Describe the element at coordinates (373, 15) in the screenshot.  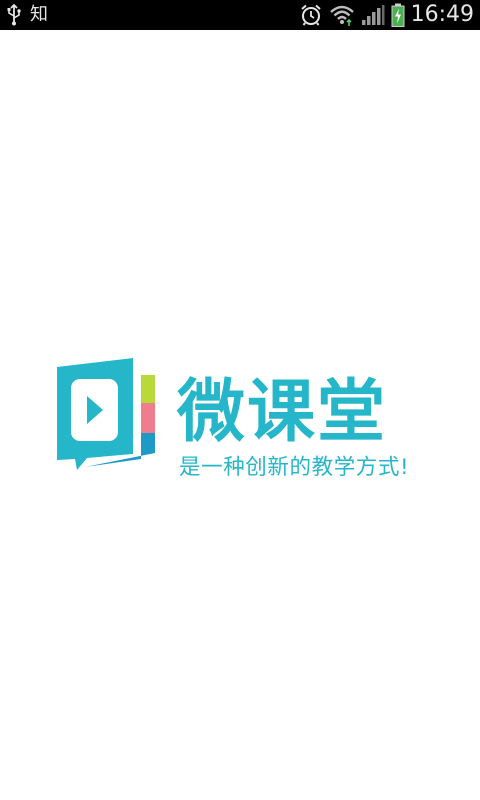
I see `signal-icon` at that location.